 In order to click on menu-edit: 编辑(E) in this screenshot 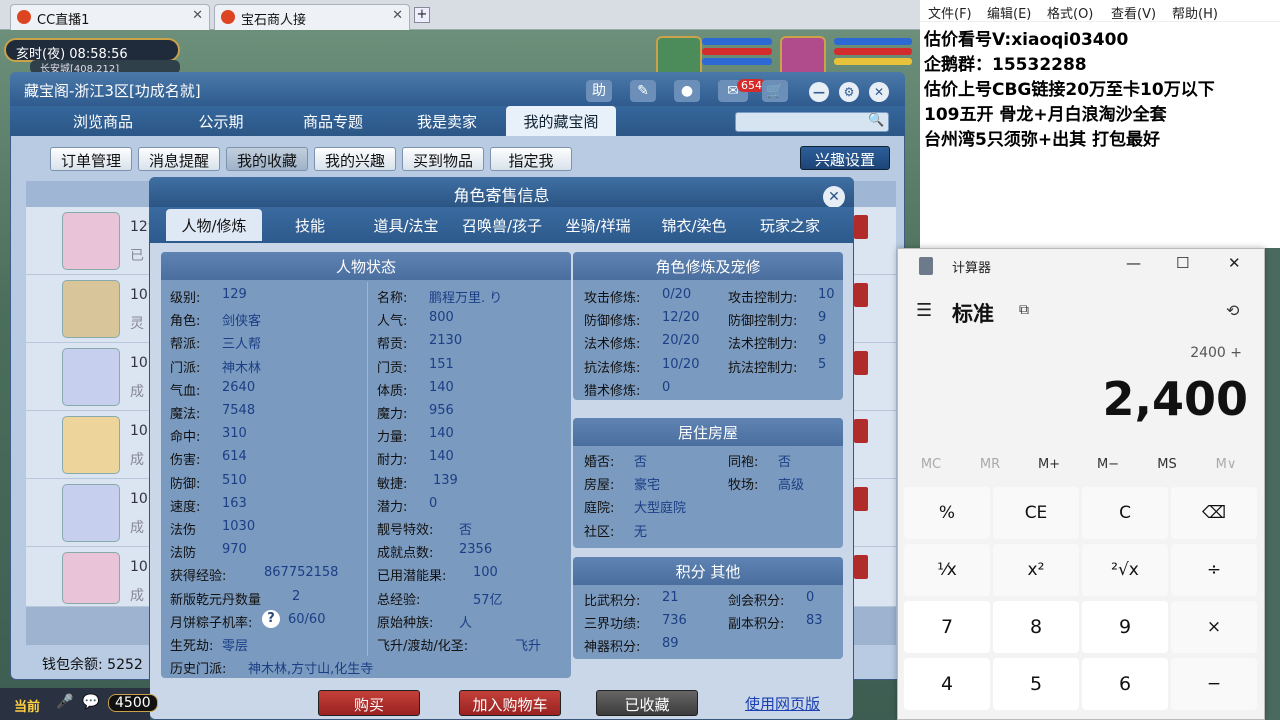, I will do `click(1009, 12)`.